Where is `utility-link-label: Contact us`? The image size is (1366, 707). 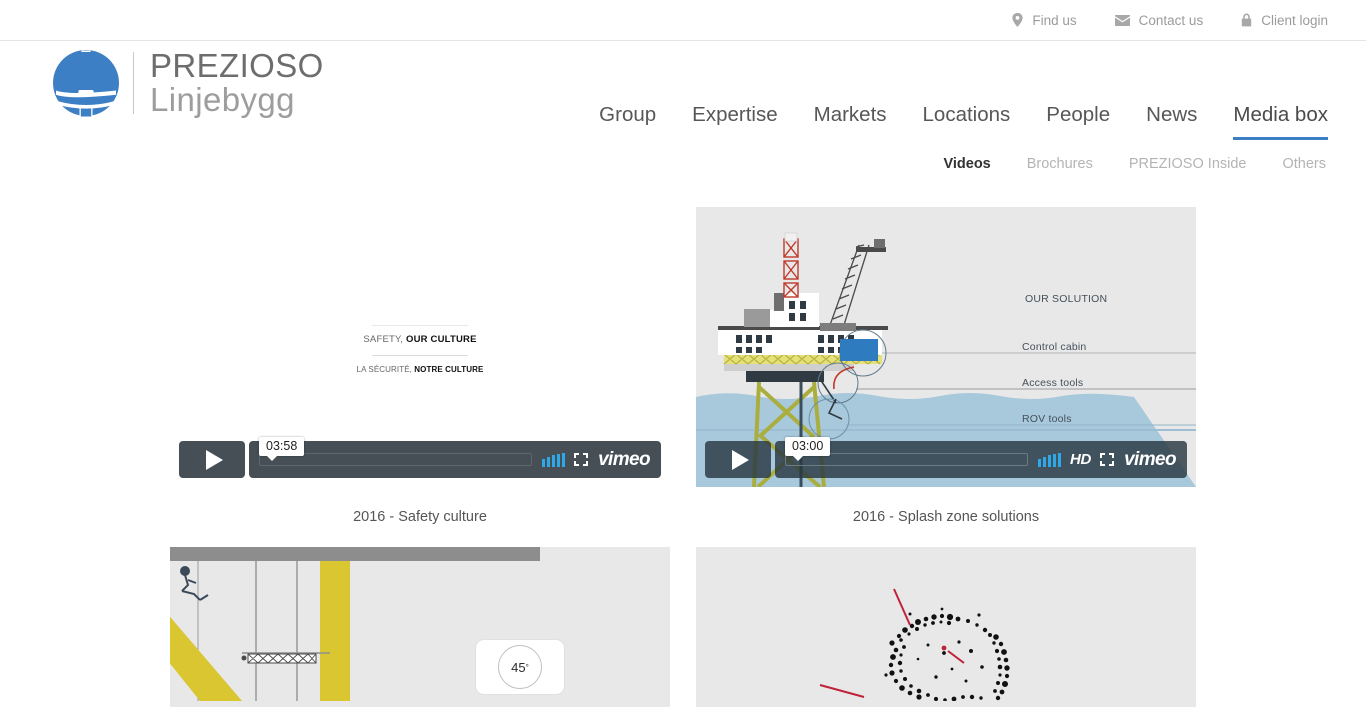
utility-link-label: Contact us is located at coordinates (1171, 20).